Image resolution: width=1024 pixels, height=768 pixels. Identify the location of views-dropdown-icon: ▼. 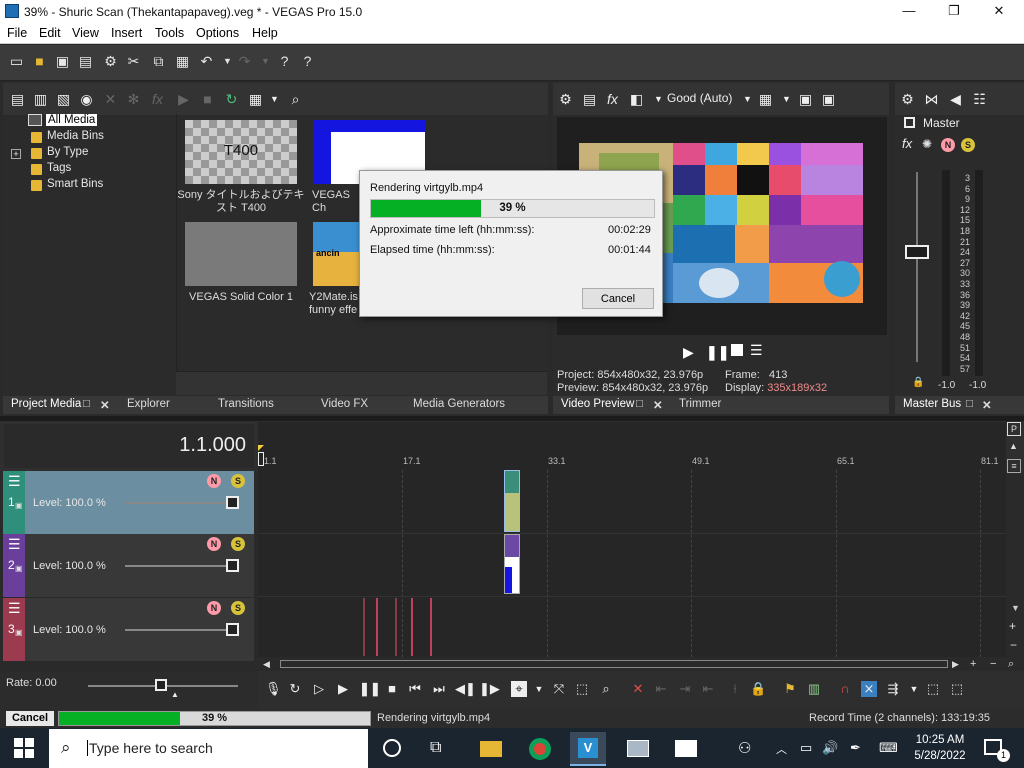
(274, 99).